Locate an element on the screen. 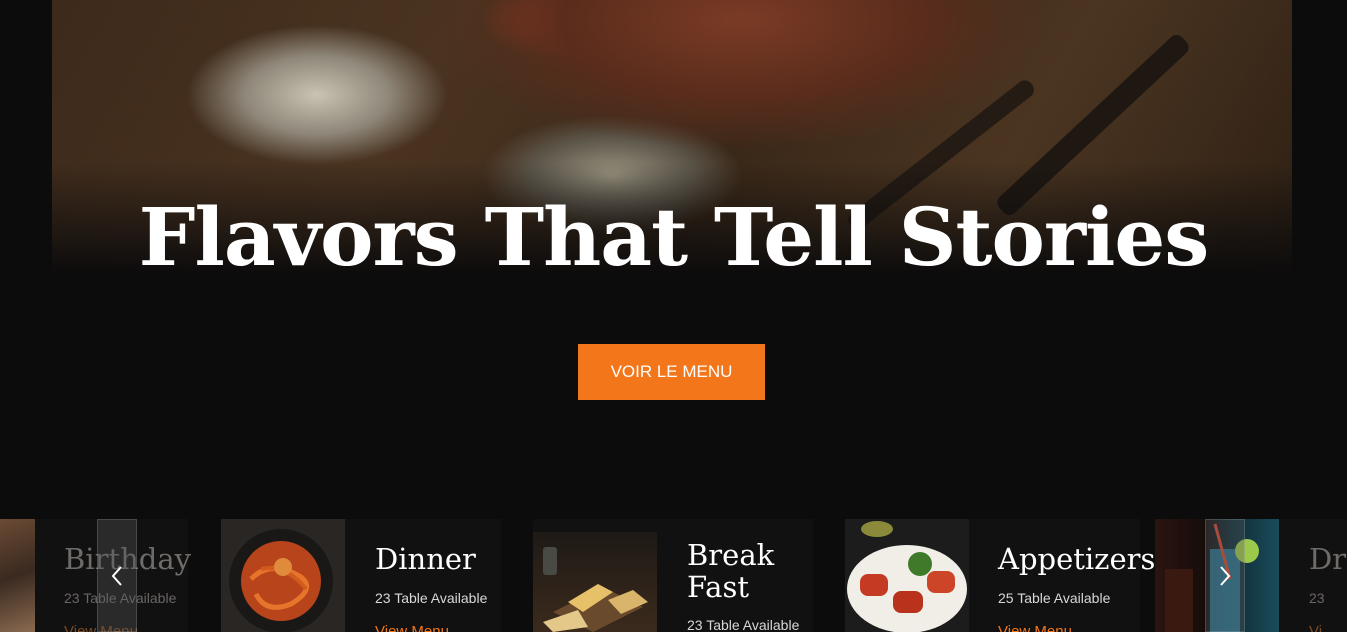 This screenshot has height=632, width=1347. category-image-appetizers is located at coordinates (907, 575).